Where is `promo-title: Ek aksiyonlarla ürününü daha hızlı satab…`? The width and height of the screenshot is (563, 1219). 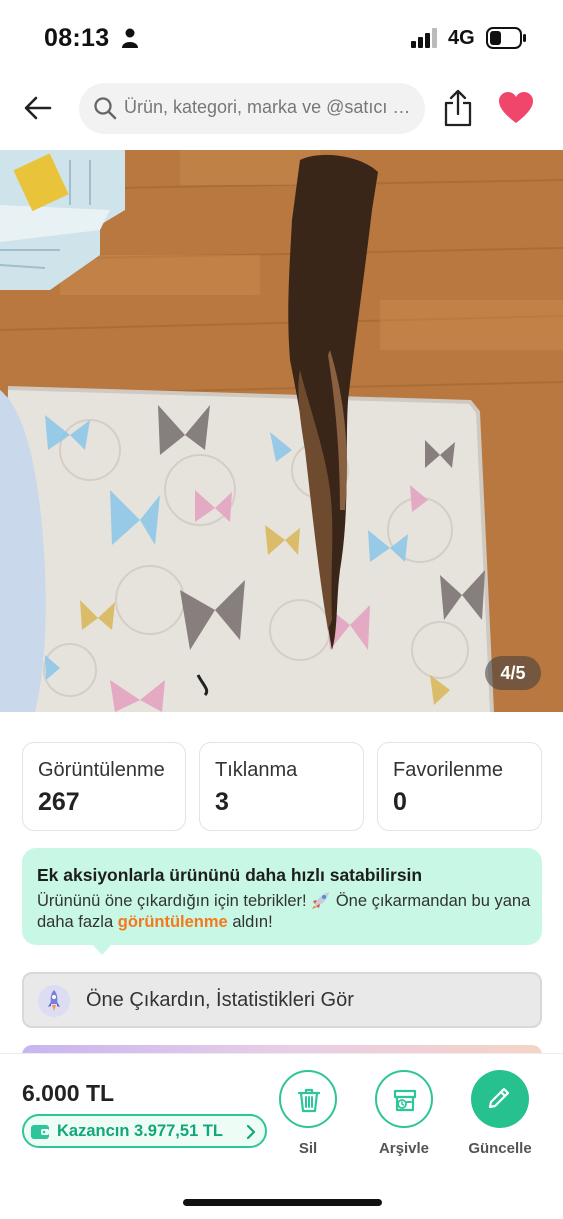
promo-title: Ek aksiyonlarla ürününü daha hızlı satab… is located at coordinates (230, 875).